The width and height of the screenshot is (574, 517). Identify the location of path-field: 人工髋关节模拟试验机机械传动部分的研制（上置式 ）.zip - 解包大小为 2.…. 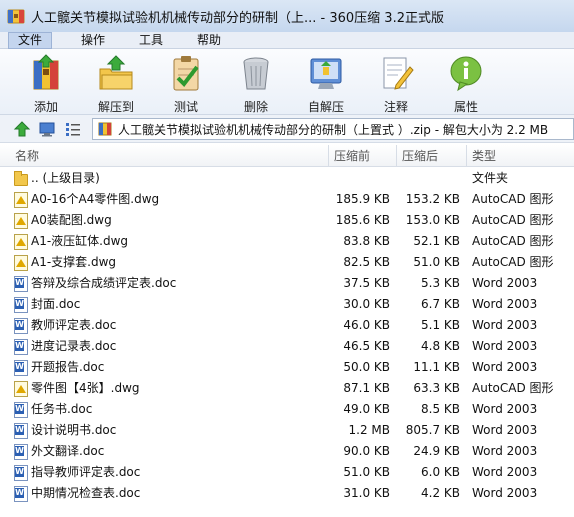
(333, 129).